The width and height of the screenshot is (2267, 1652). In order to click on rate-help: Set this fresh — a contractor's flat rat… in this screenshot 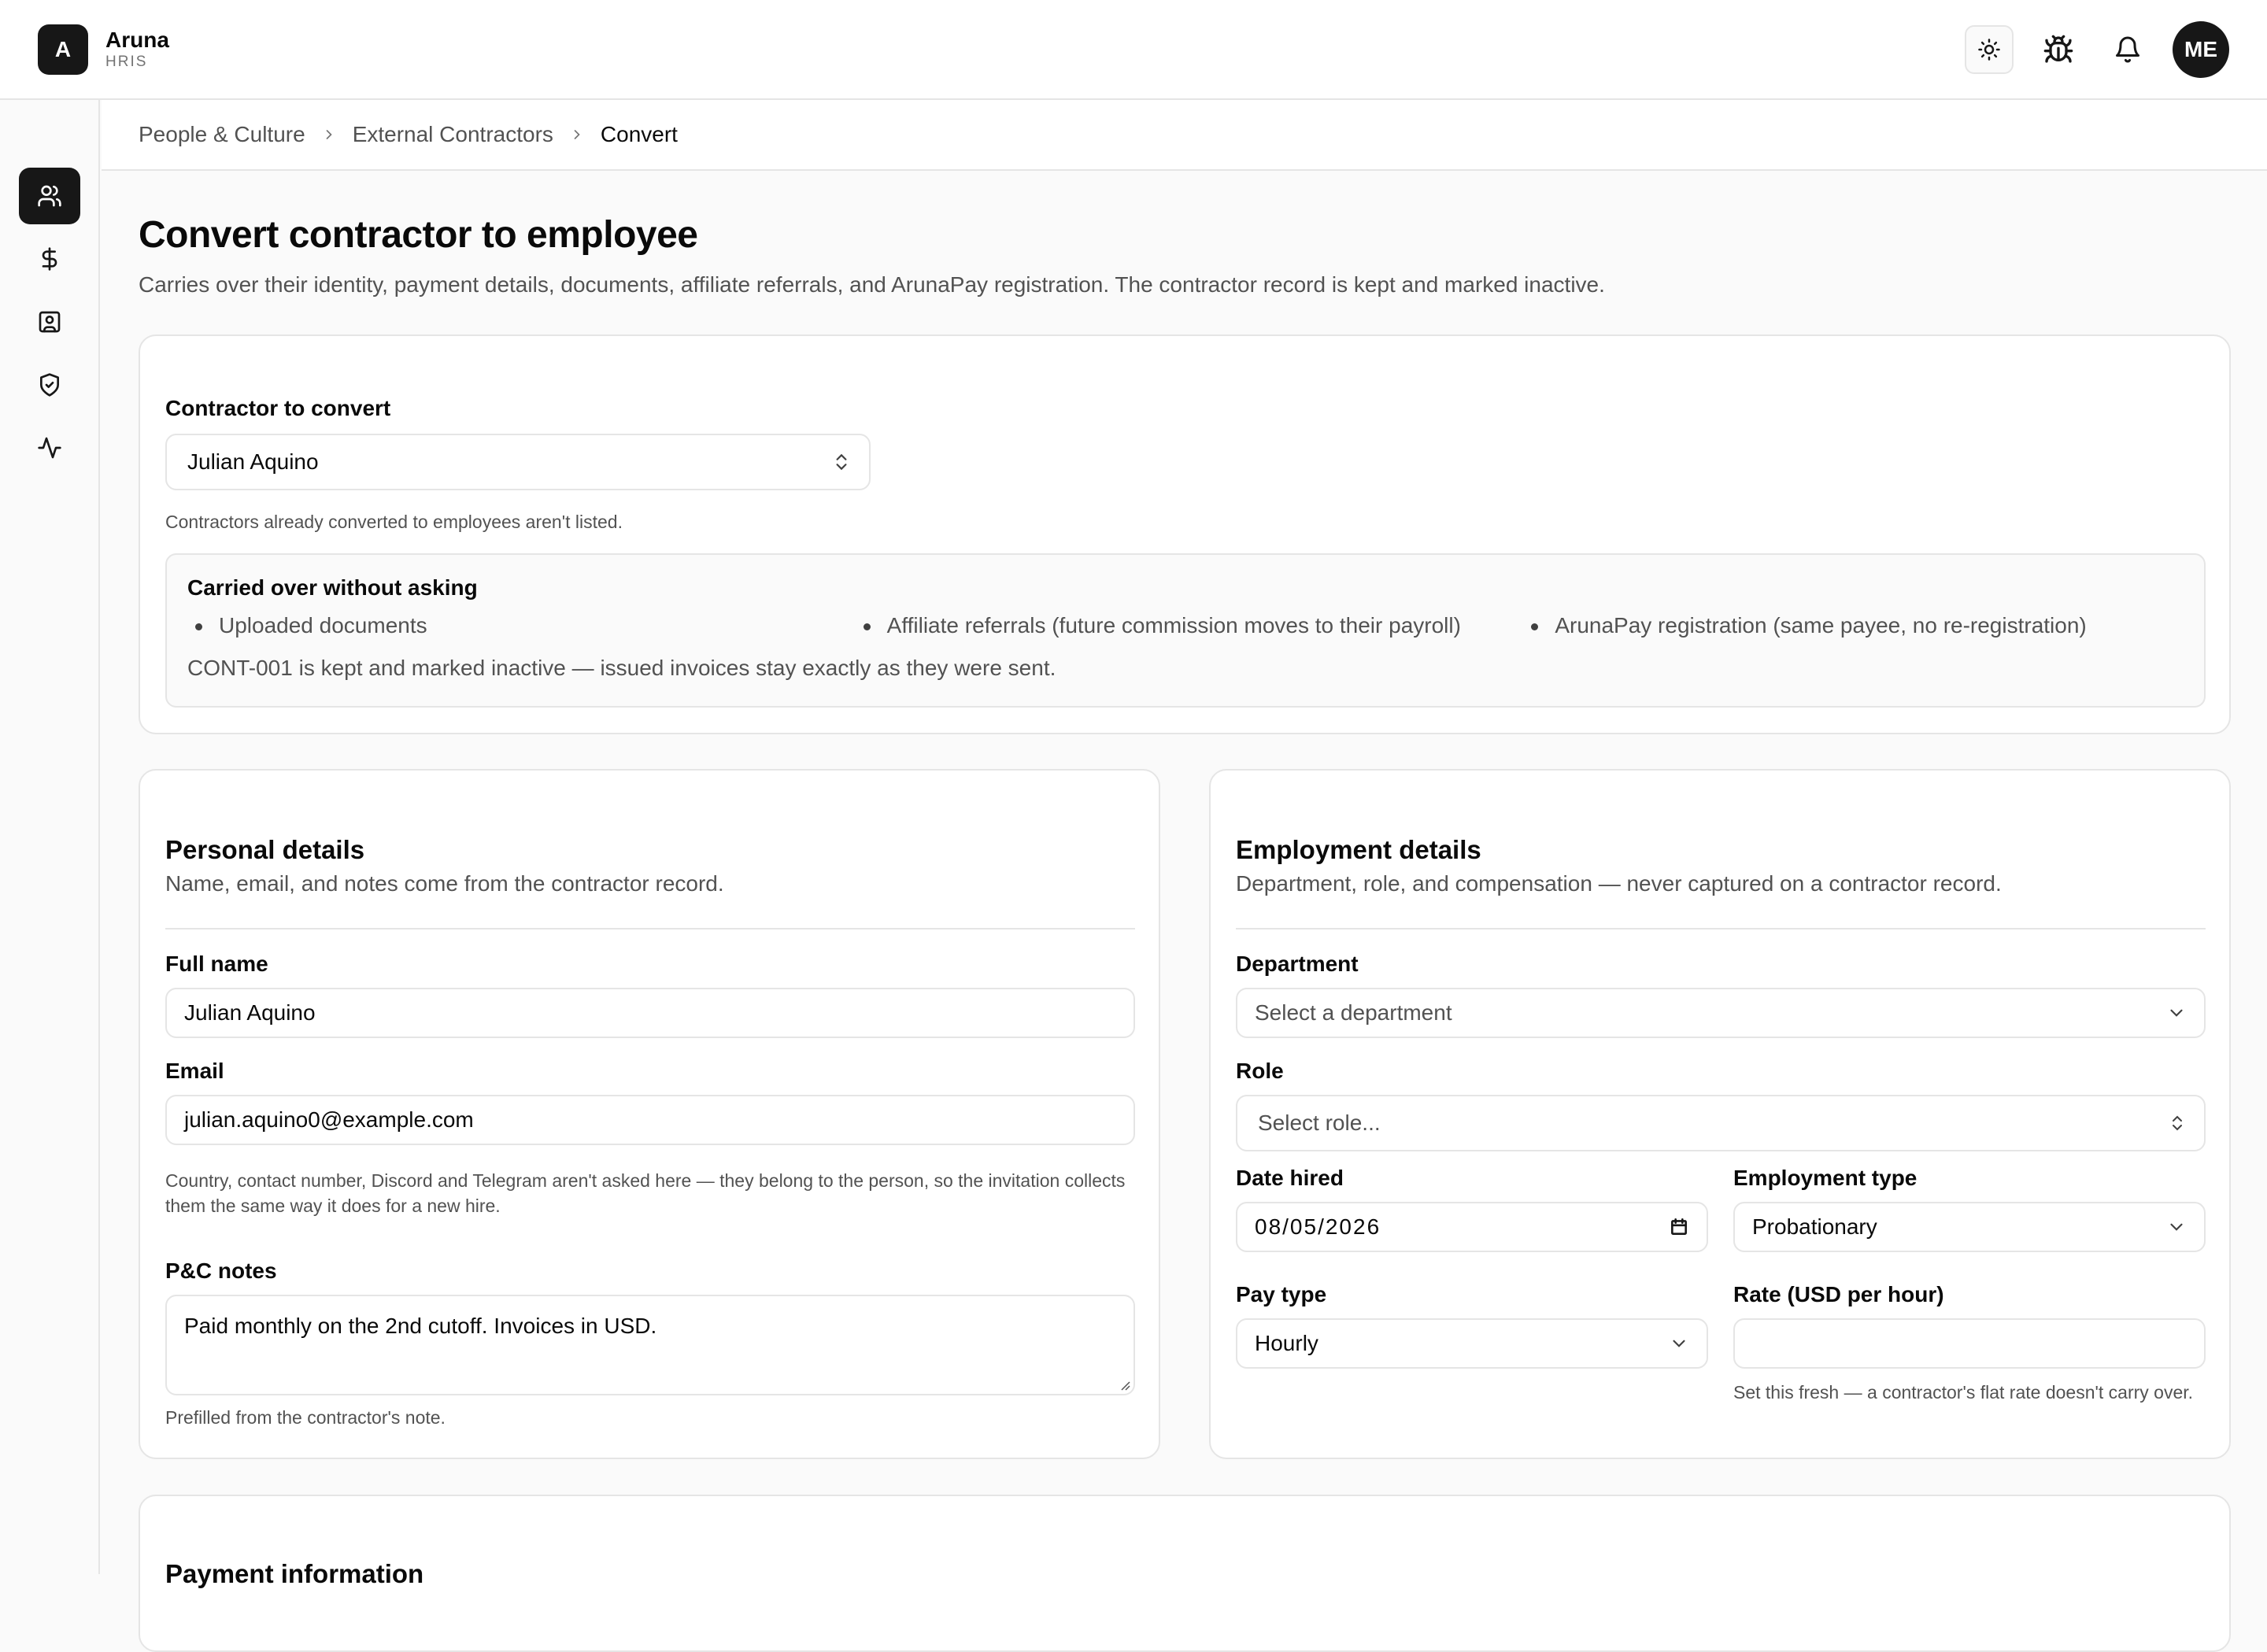, I will do `click(1964, 1393)`.